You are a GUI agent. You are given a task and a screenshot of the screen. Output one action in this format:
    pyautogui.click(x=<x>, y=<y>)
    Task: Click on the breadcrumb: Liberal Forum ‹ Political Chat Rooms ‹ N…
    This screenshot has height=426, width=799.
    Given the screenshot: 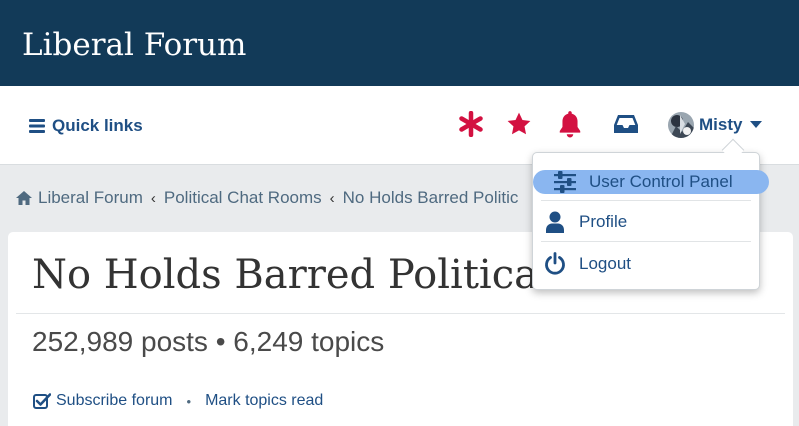 What is the action you would take?
    pyautogui.click(x=266, y=198)
    